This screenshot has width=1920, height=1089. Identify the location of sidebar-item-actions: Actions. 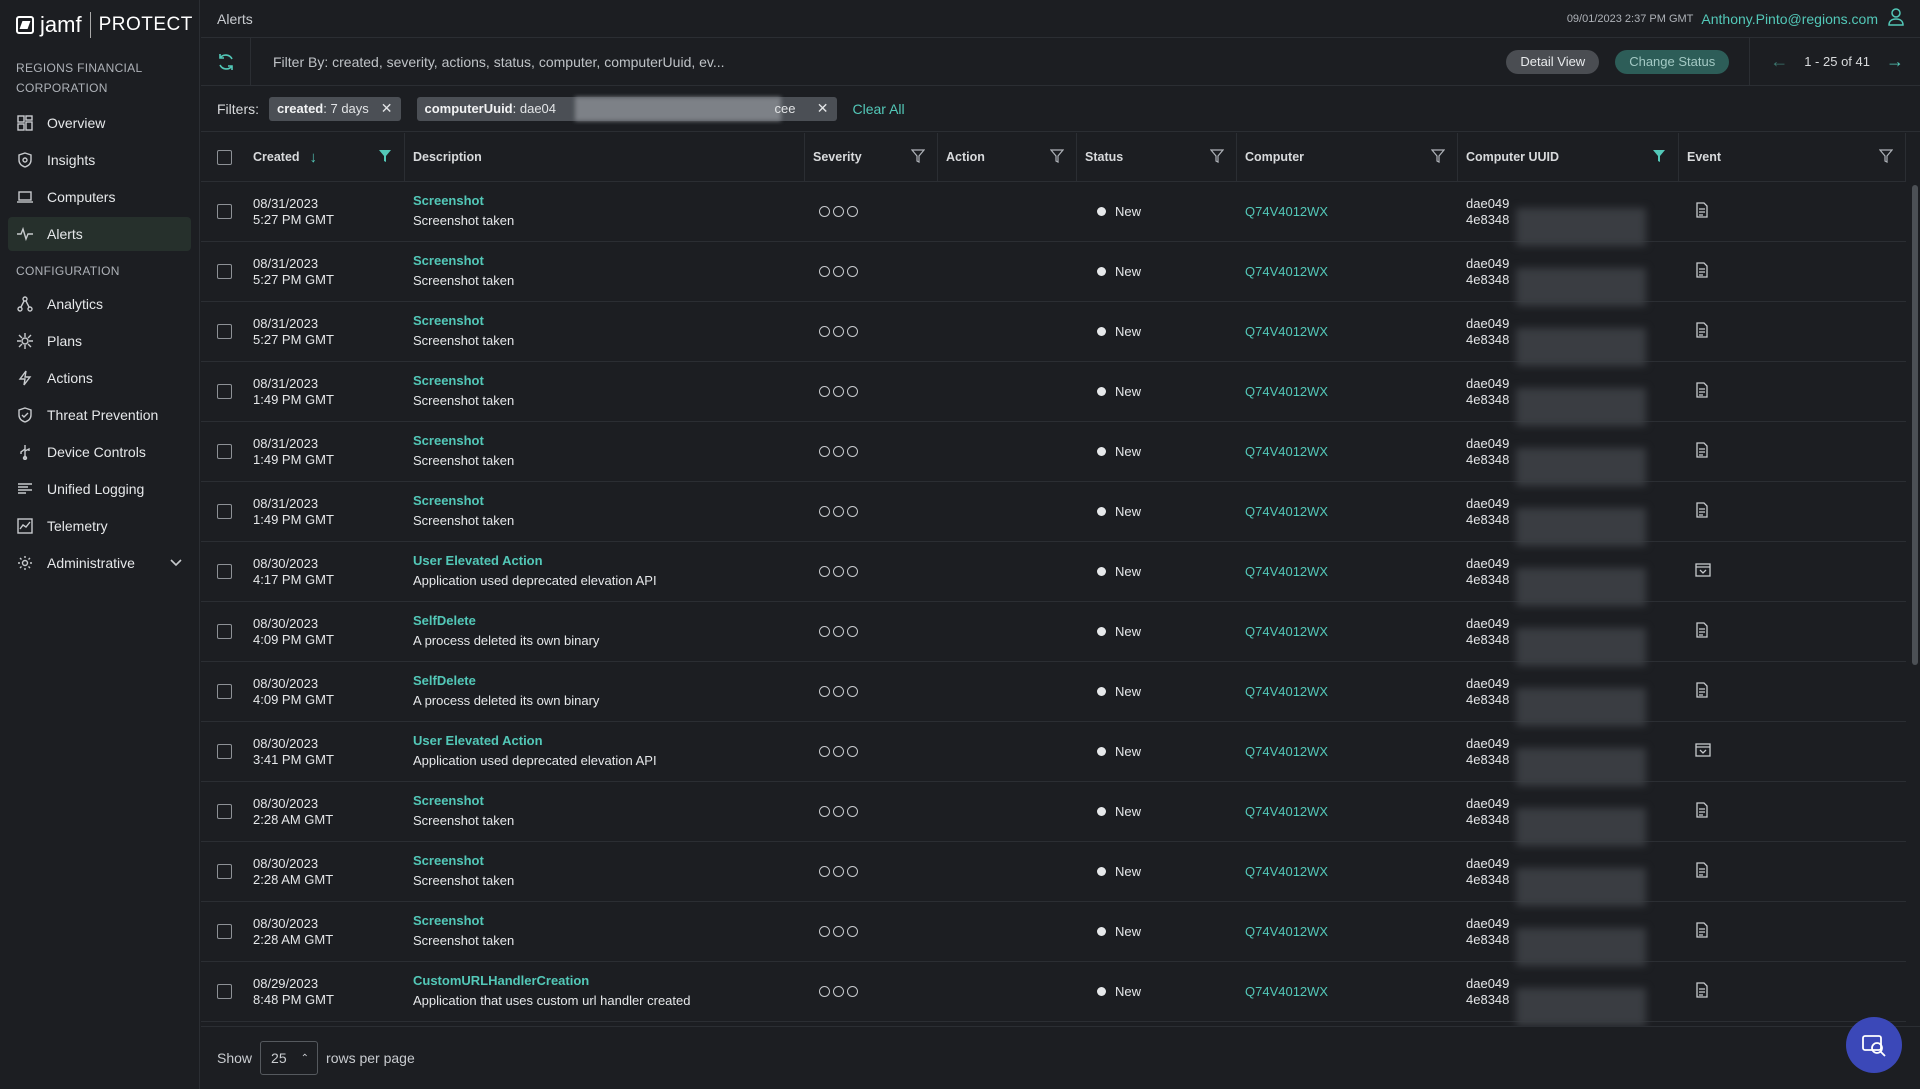
(99, 378).